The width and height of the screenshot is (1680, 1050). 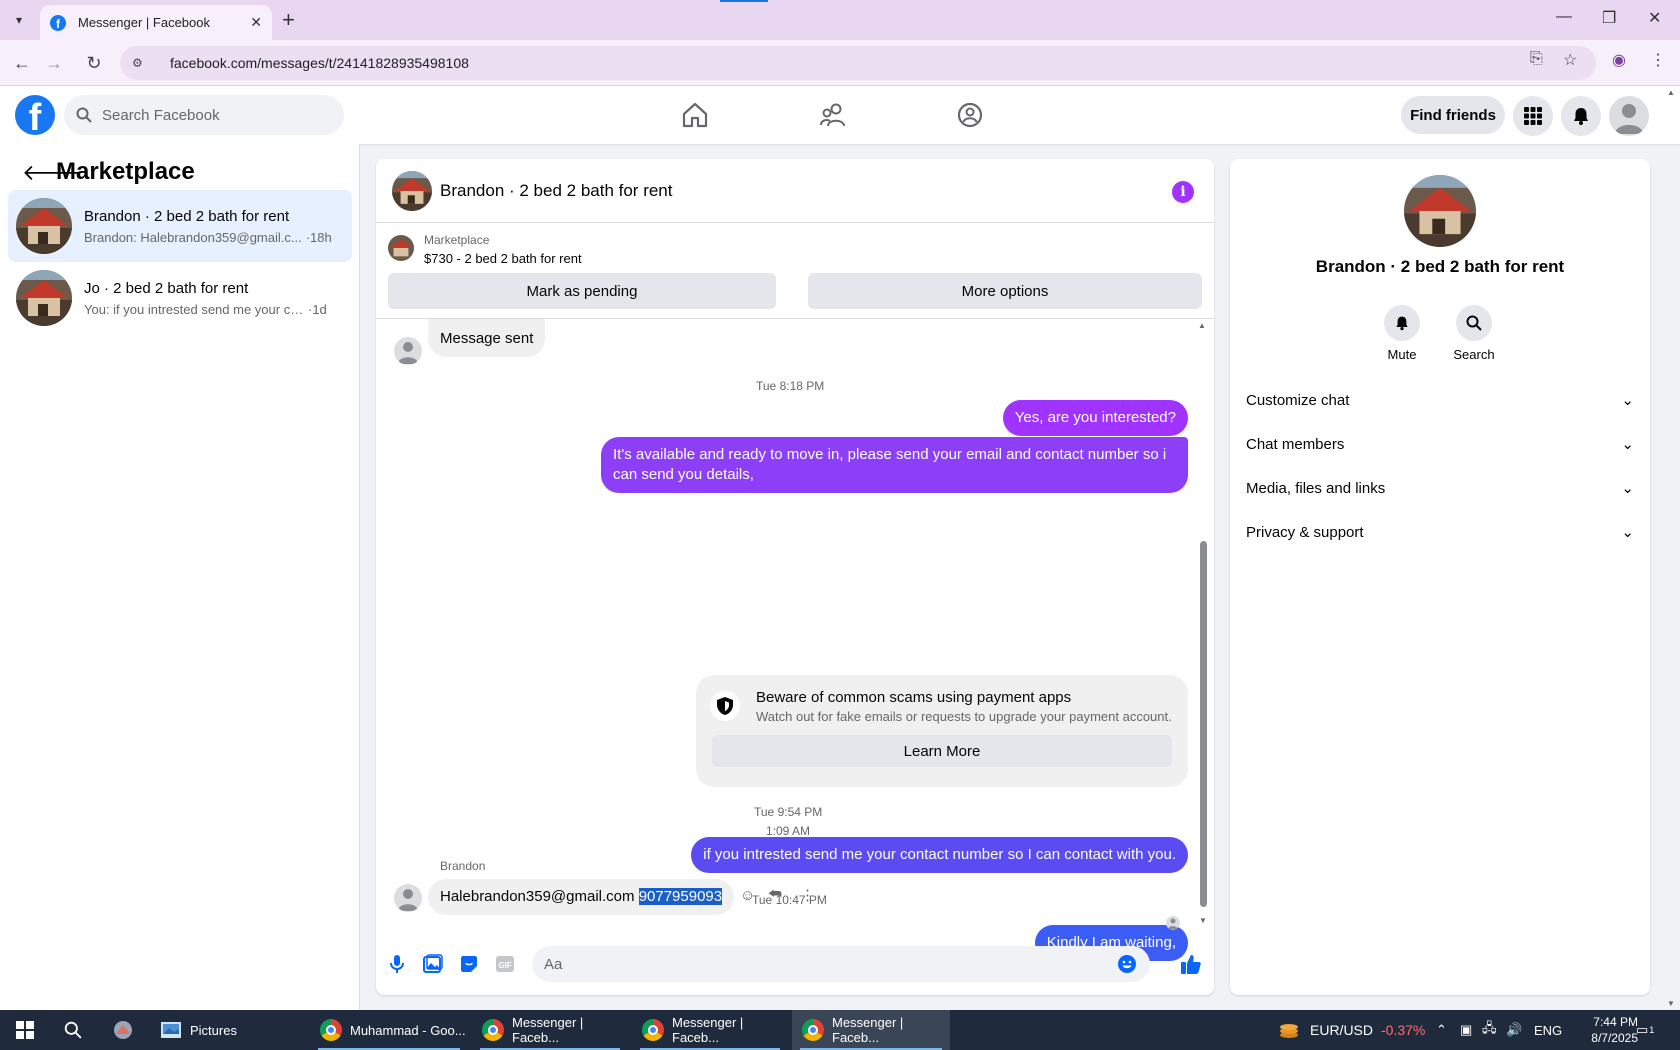 I want to click on site-info-icon: ⚙, so click(x=140, y=63).